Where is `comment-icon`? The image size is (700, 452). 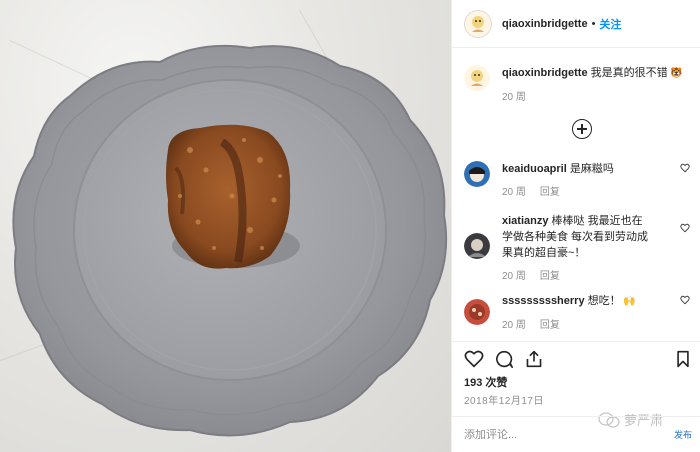 comment-icon is located at coordinates (504, 359).